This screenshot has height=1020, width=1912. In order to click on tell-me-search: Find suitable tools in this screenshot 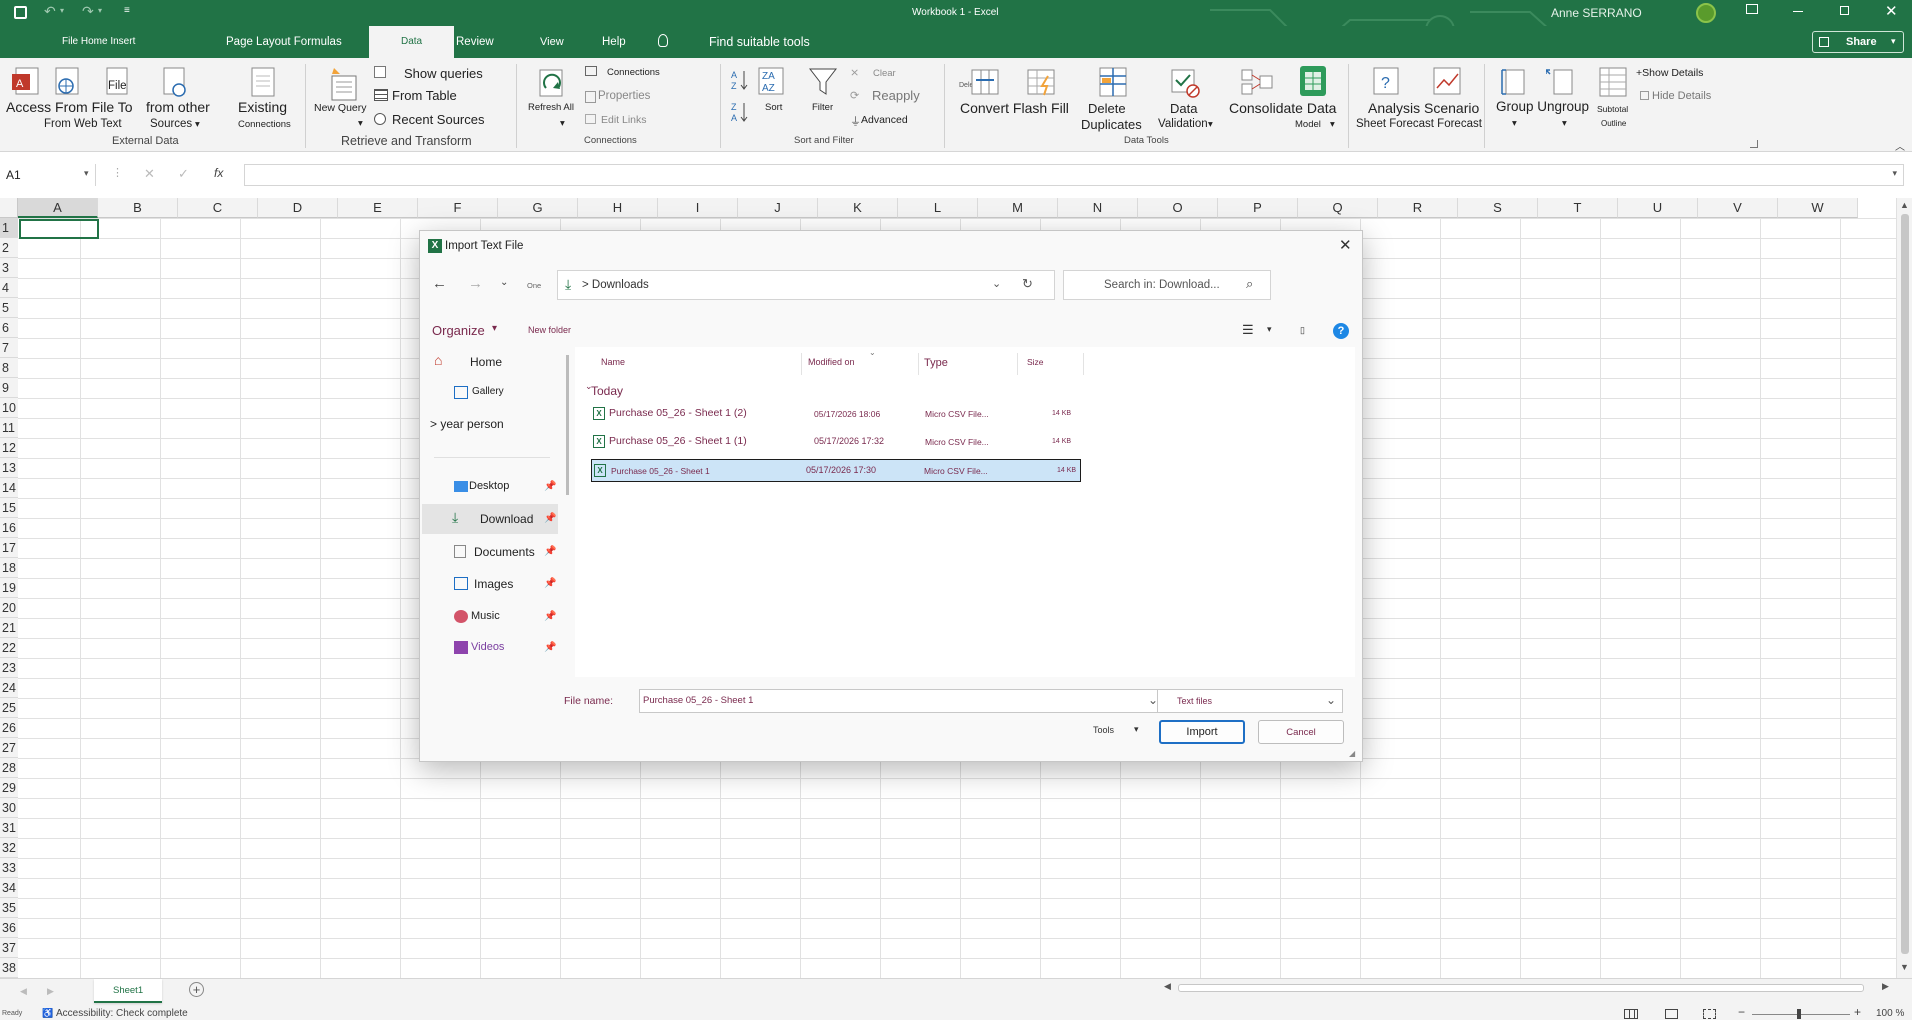, I will do `click(759, 42)`.